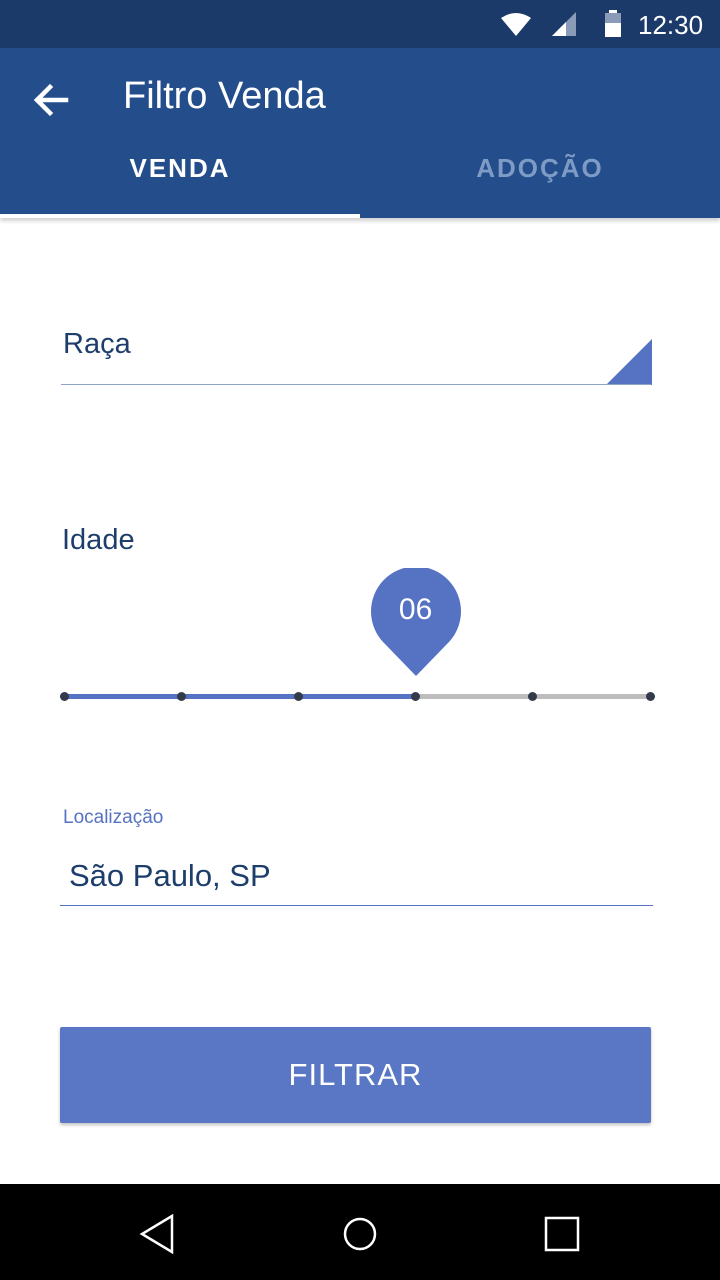 The image size is (720, 1280). I want to click on page-title: Filtro Venda, so click(224, 96).